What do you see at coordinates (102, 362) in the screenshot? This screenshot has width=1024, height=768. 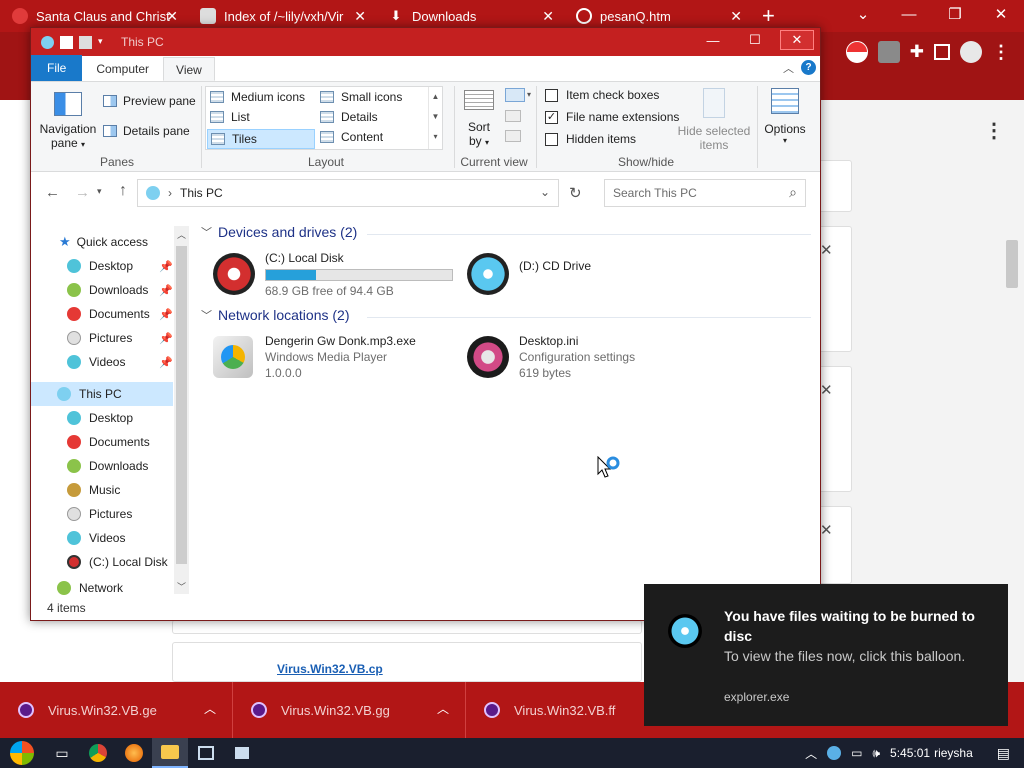 I see `nav-item-videos: Videos 📌` at bounding box center [102, 362].